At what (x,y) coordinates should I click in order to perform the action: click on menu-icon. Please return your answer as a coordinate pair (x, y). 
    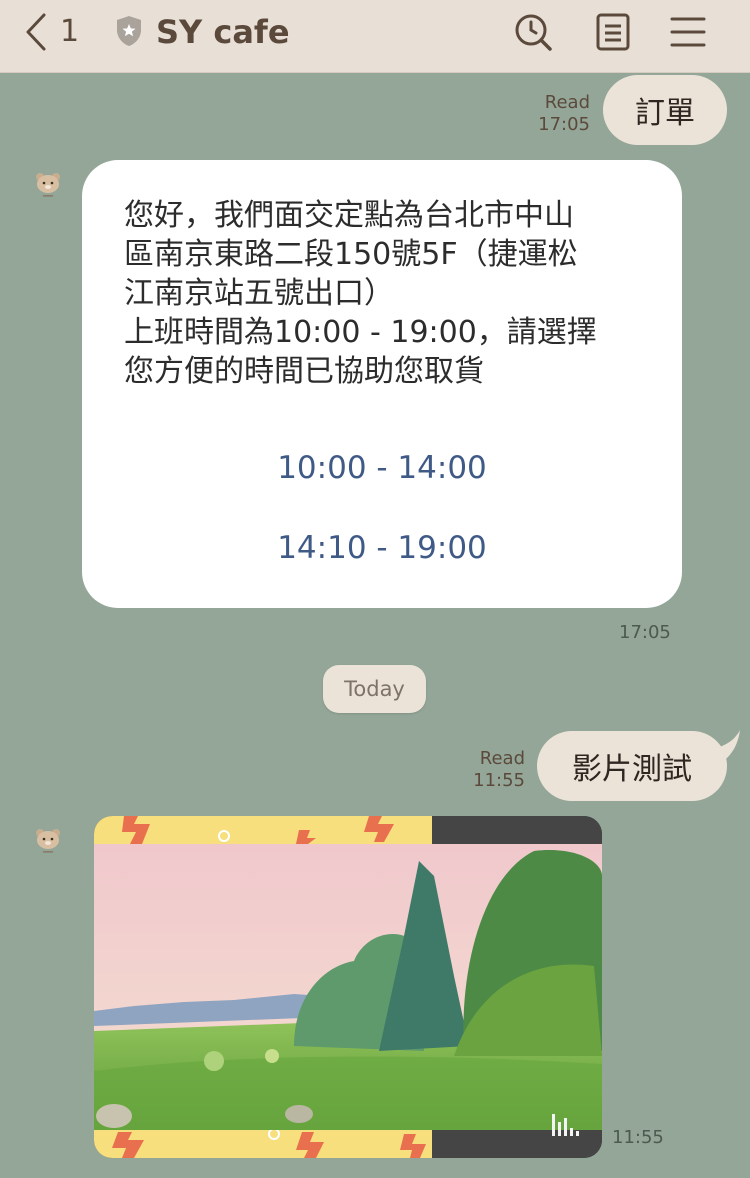
    Looking at the image, I should click on (688, 32).